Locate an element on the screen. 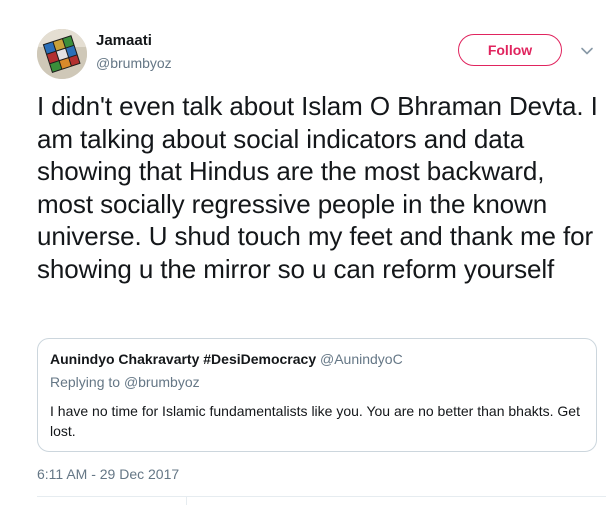 This screenshot has width=606, height=505. replying-to-handle: @brumbyoz is located at coordinates (162, 382).